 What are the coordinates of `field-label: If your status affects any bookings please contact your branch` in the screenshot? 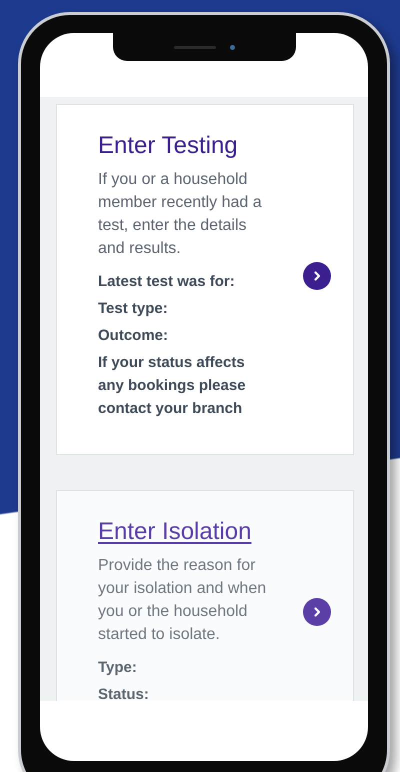 It's located at (172, 386).